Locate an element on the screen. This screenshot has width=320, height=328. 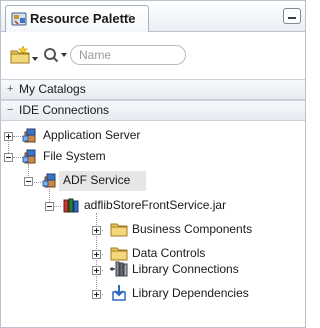
new-folder-icon is located at coordinates (20, 54).